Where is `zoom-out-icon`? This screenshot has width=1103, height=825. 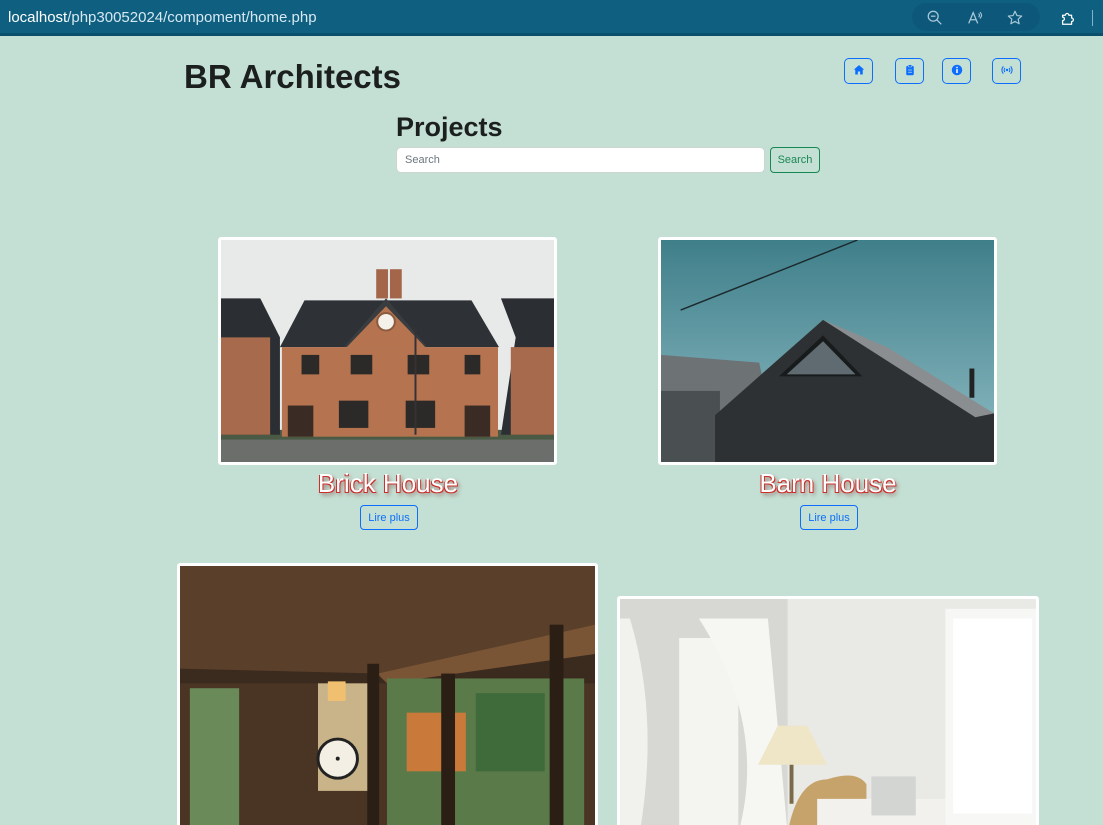 zoom-out-icon is located at coordinates (935, 18).